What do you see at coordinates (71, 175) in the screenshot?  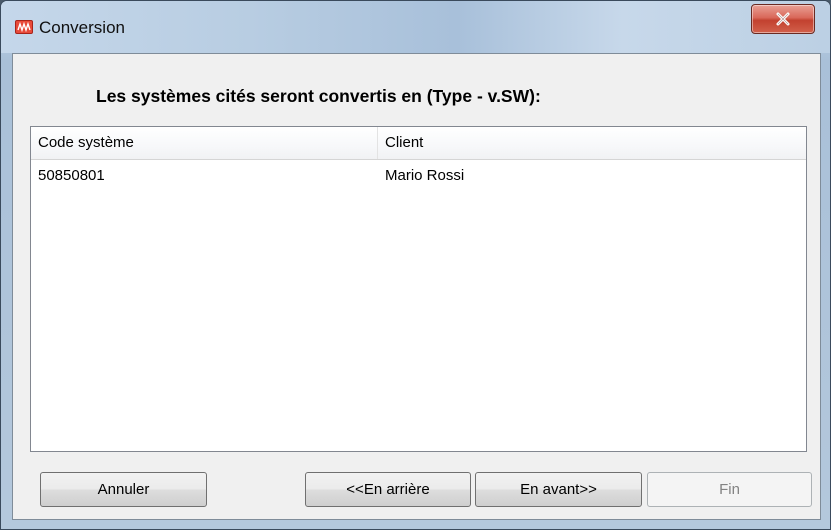 I see `cell-system-code: 50850801` at bounding box center [71, 175].